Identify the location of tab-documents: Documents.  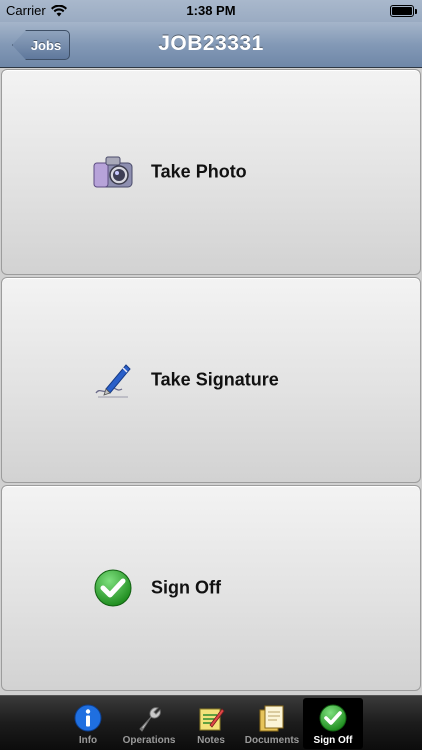
(272, 723).